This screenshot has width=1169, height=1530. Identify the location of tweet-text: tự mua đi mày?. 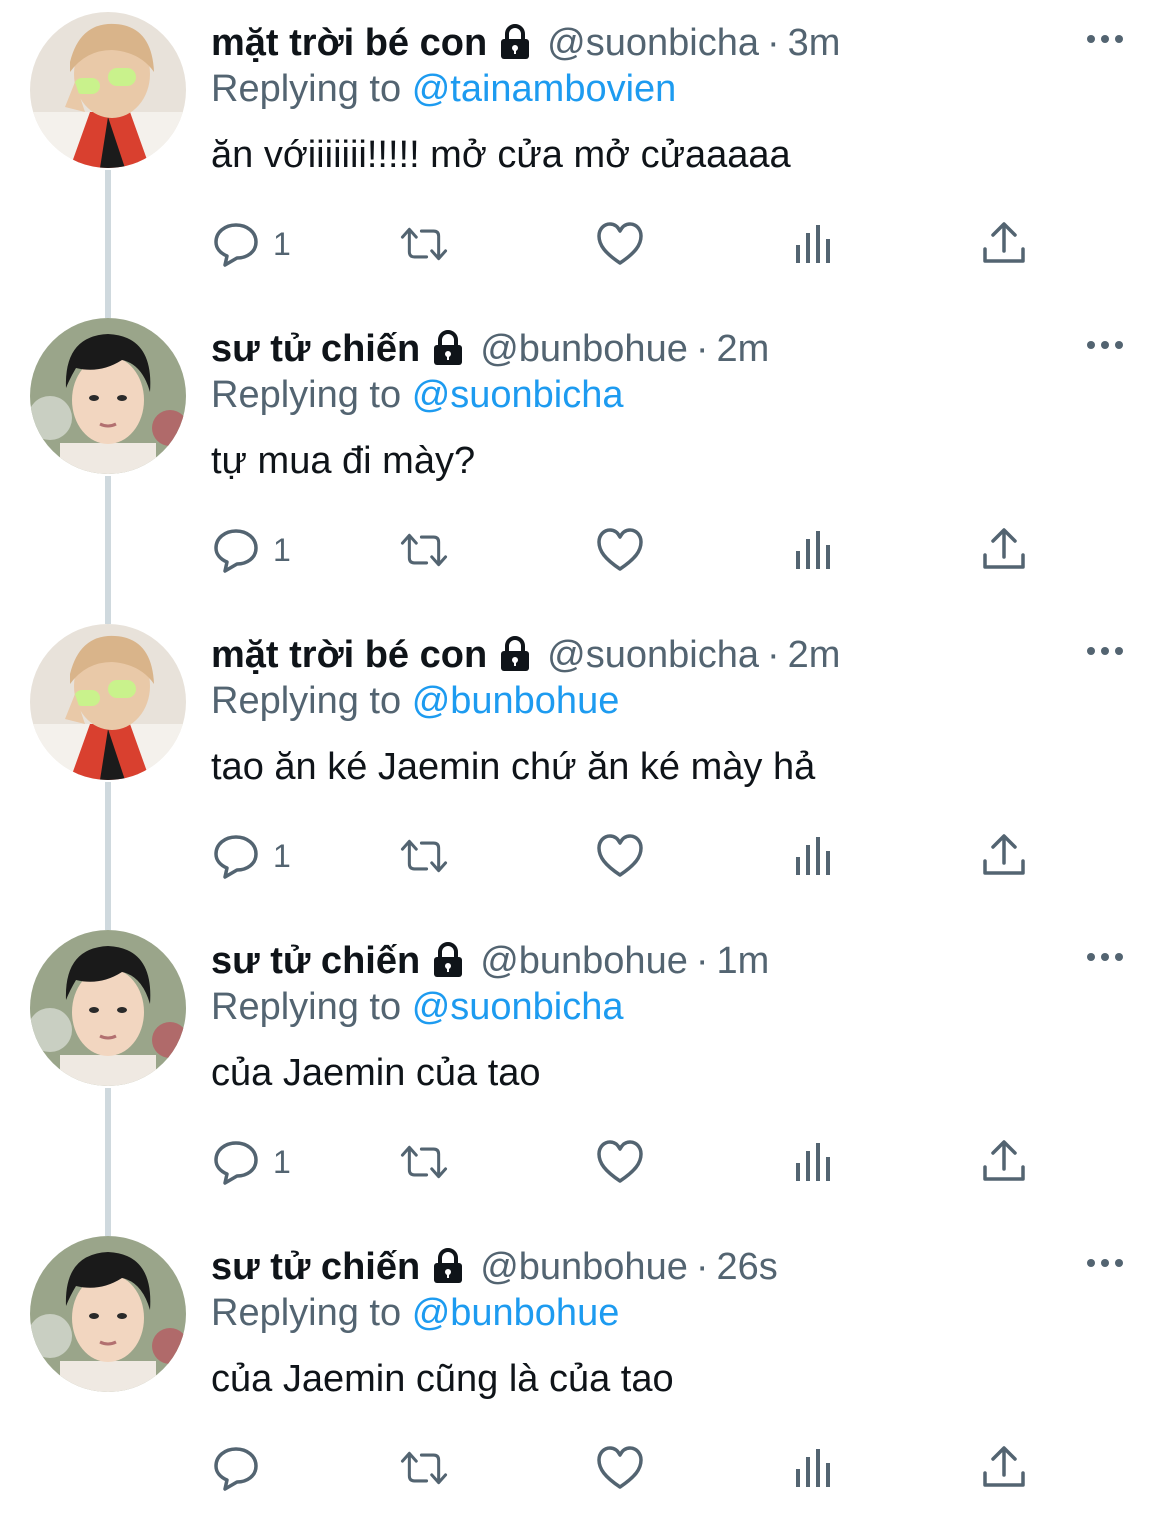
(343, 461).